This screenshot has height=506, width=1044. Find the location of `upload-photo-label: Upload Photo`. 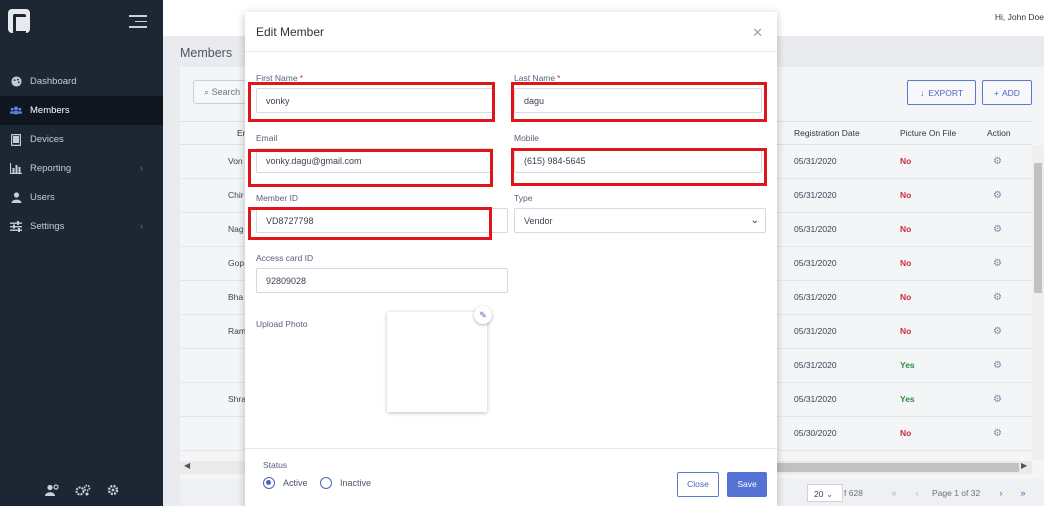

upload-photo-label: Upload Photo is located at coordinates (282, 324).